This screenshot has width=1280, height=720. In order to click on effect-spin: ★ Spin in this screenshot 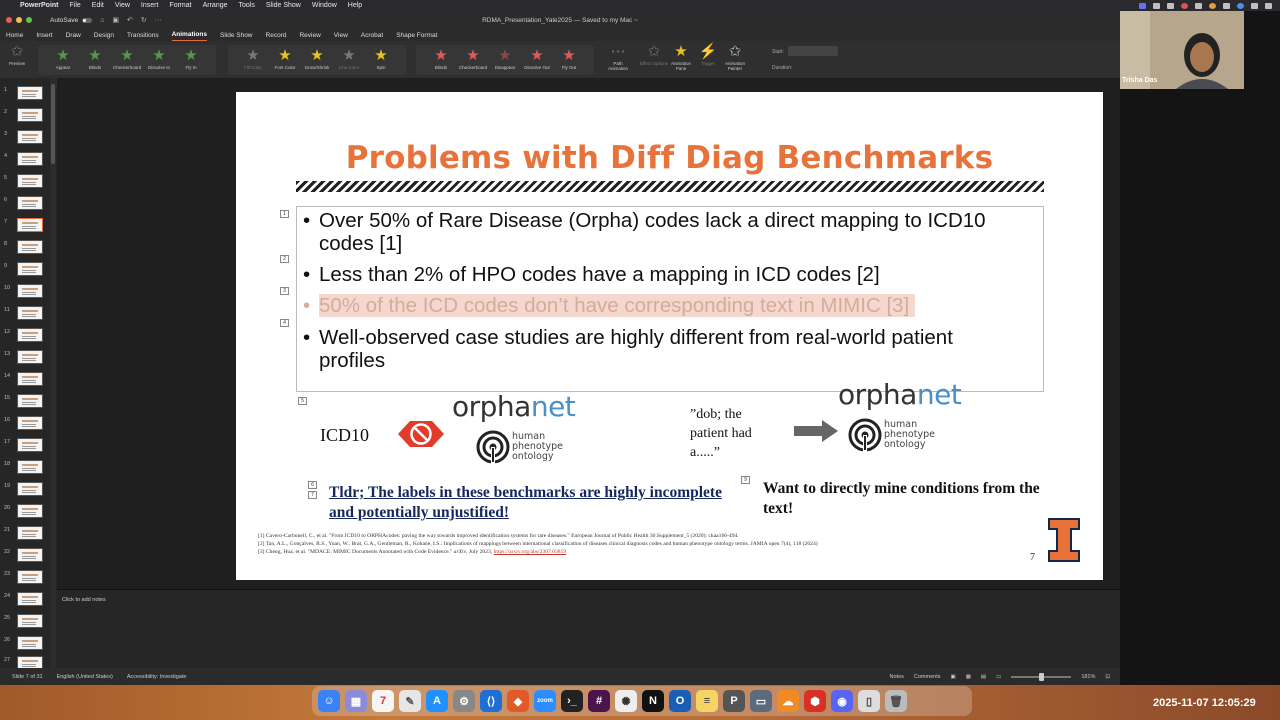, I will do `click(381, 59)`.